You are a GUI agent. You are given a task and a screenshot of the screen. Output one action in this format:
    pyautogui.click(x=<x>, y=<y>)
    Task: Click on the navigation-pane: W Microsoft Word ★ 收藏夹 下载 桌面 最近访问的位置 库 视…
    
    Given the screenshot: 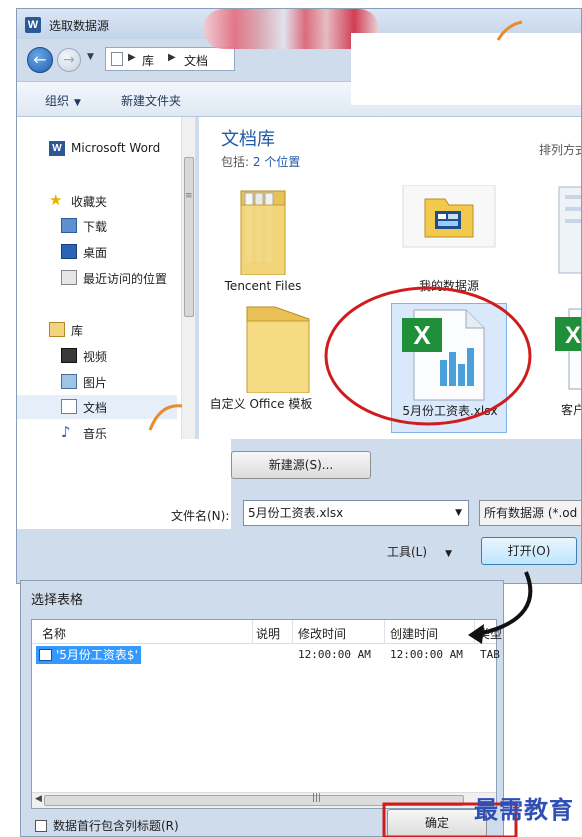 What is the action you would take?
    pyautogui.click(x=106, y=279)
    